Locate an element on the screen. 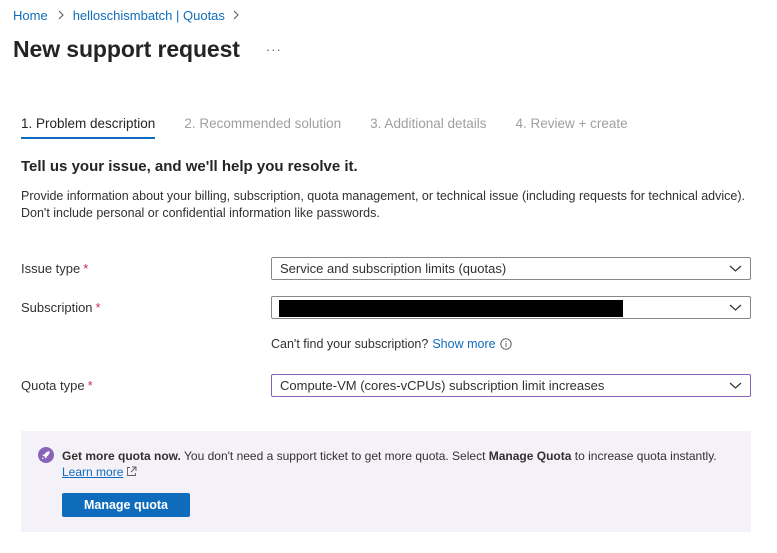 This screenshot has height=553, width=777. show-more-link: Show more is located at coordinates (463, 344).